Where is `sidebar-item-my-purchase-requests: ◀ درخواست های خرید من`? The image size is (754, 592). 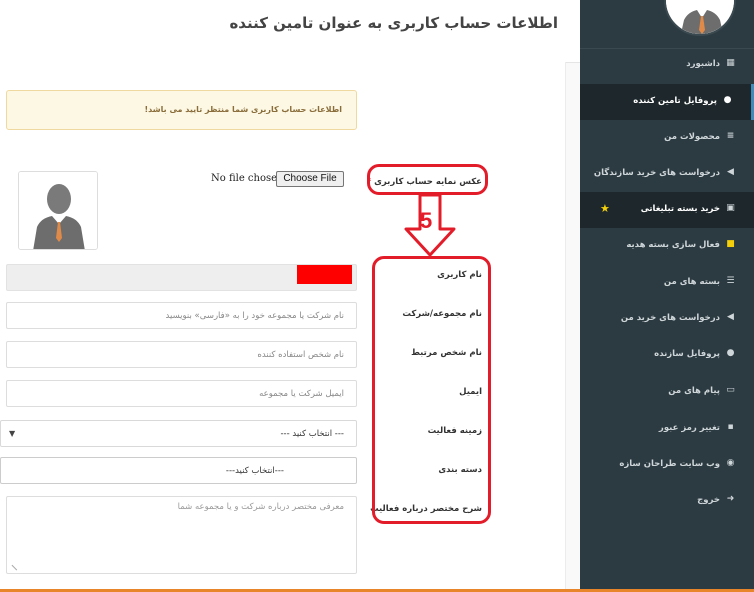
sidebar-item-my-purchase-requests: ◀ درخواست های خرید من is located at coordinates (667, 319).